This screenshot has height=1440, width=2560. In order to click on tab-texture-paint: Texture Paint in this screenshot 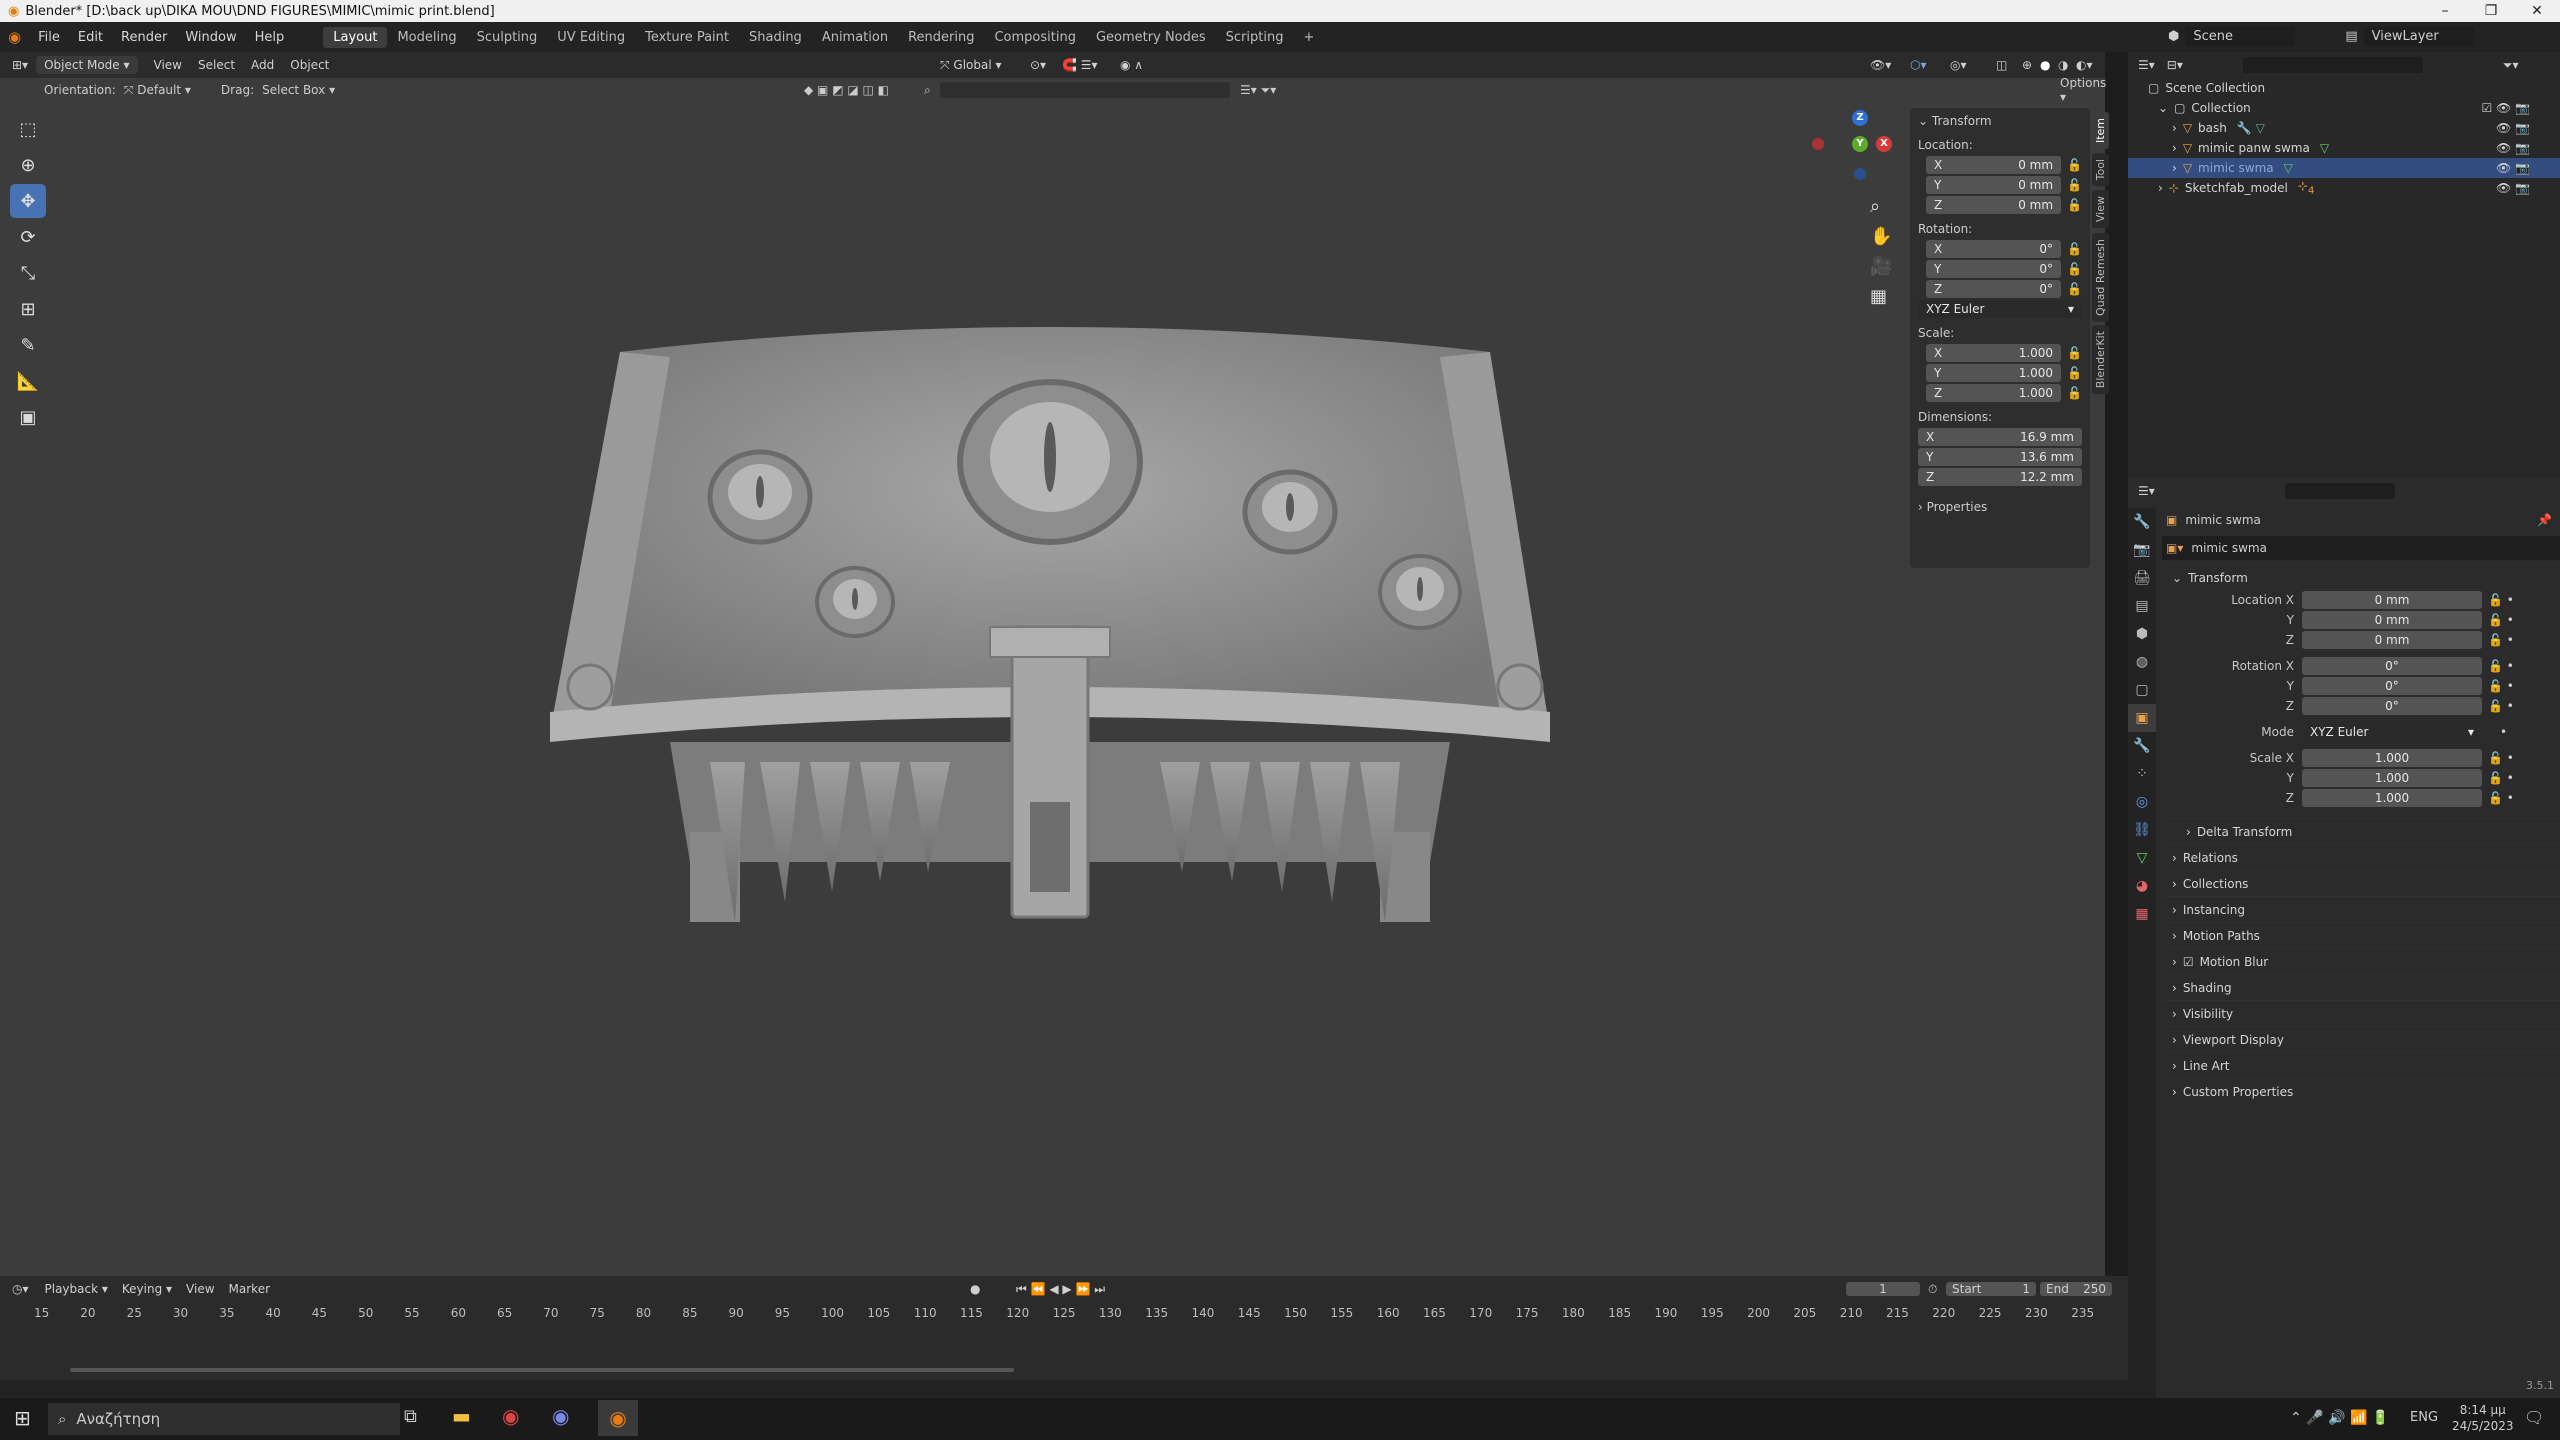, I will do `click(687, 37)`.